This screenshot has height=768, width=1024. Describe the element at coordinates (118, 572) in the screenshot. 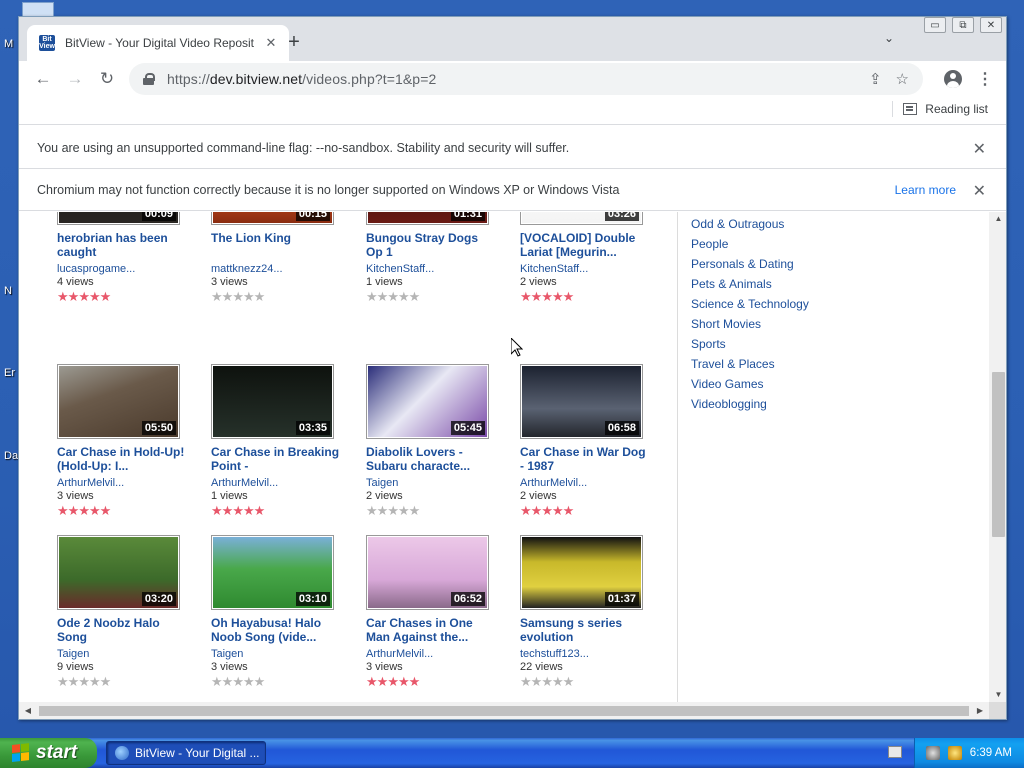

I see `video-thumbnail: 03:20` at that location.